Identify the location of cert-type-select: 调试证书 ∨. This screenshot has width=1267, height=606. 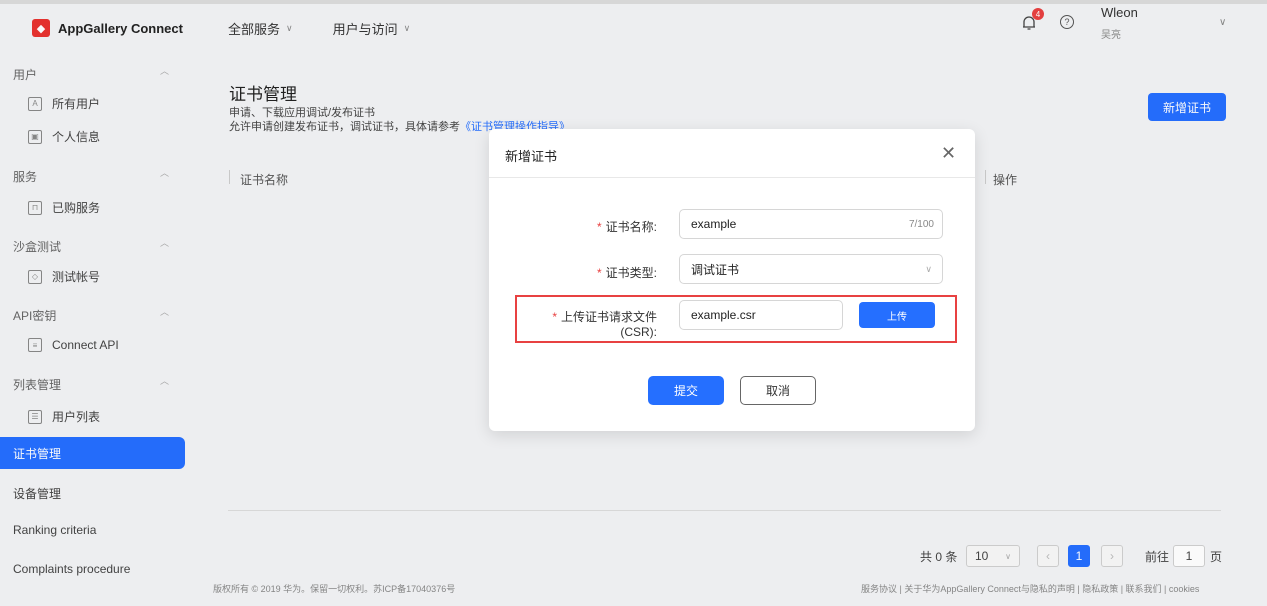
(811, 269).